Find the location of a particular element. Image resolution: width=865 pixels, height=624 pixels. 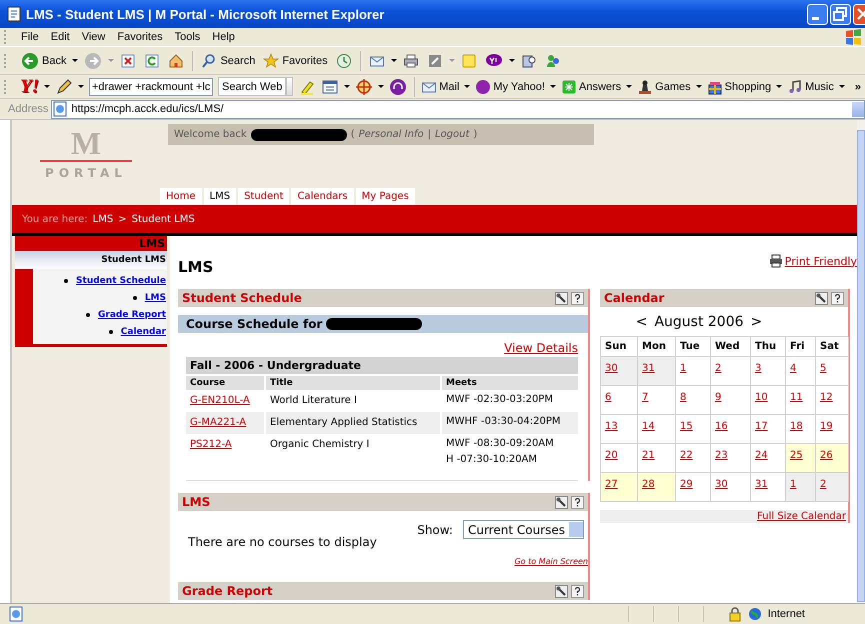

breadcrumb-link: Student LMS is located at coordinates (163, 219).